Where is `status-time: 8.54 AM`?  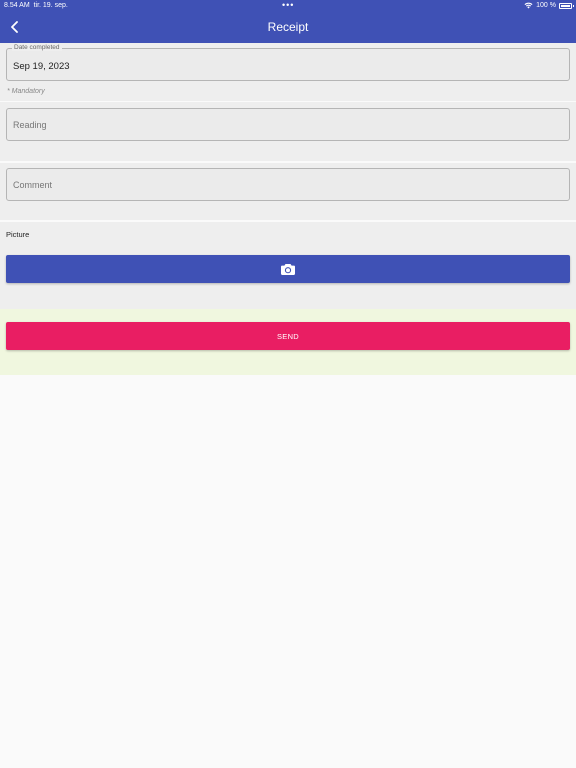 status-time: 8.54 AM is located at coordinates (17, 5).